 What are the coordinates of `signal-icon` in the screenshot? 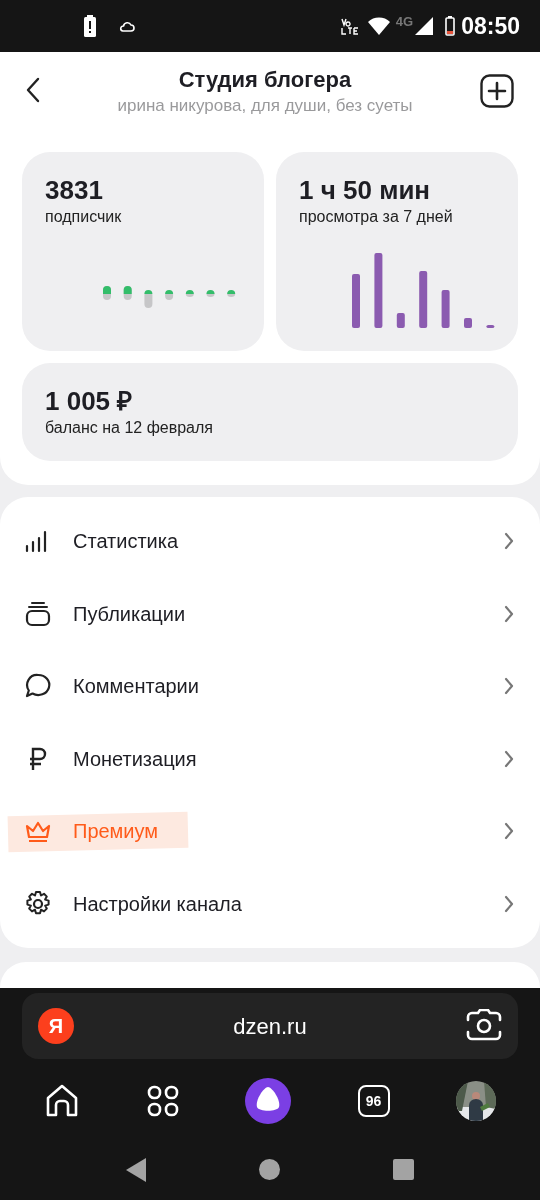 It's located at (424, 26).